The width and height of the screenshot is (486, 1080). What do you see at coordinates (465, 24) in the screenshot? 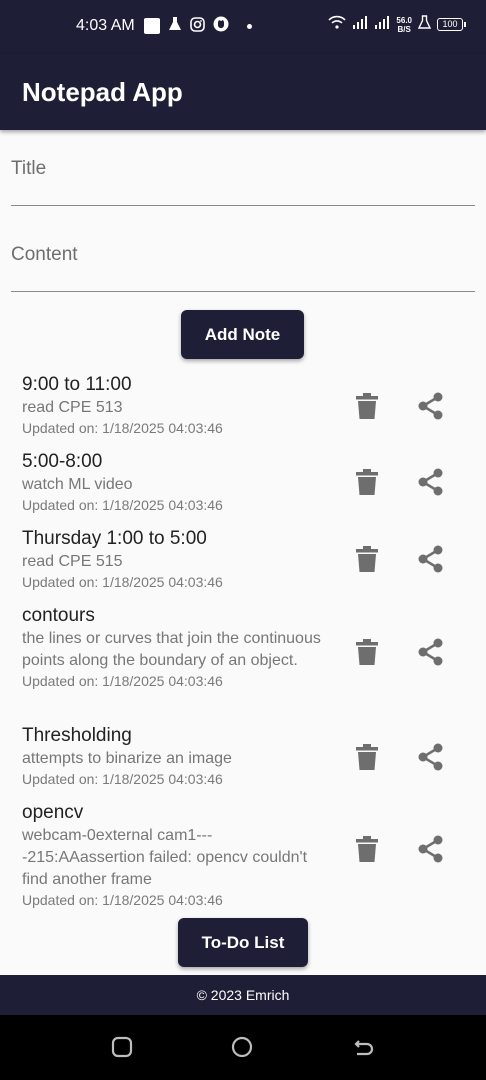
I see `battery-tip` at bounding box center [465, 24].